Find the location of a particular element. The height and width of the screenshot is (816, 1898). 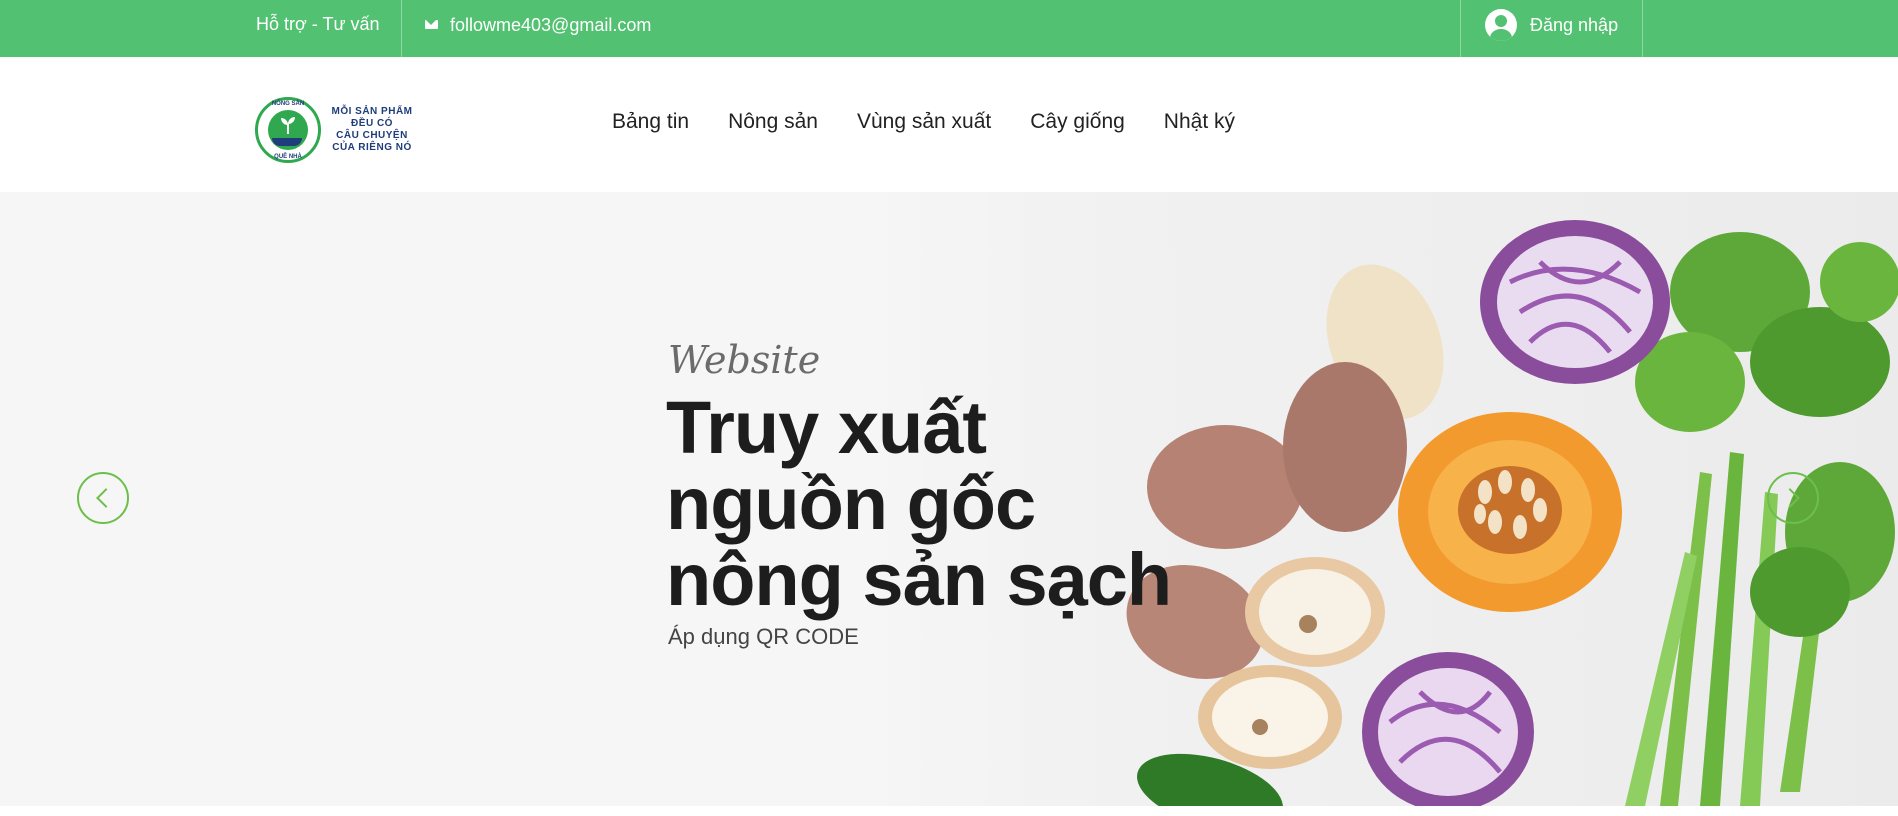

email-text: followme403@gmail.com is located at coordinates (551, 24).